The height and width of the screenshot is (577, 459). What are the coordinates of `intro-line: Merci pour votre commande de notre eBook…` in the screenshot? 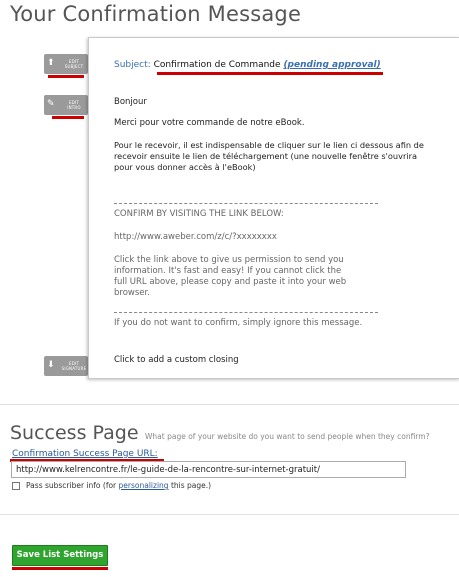 It's located at (209, 123).